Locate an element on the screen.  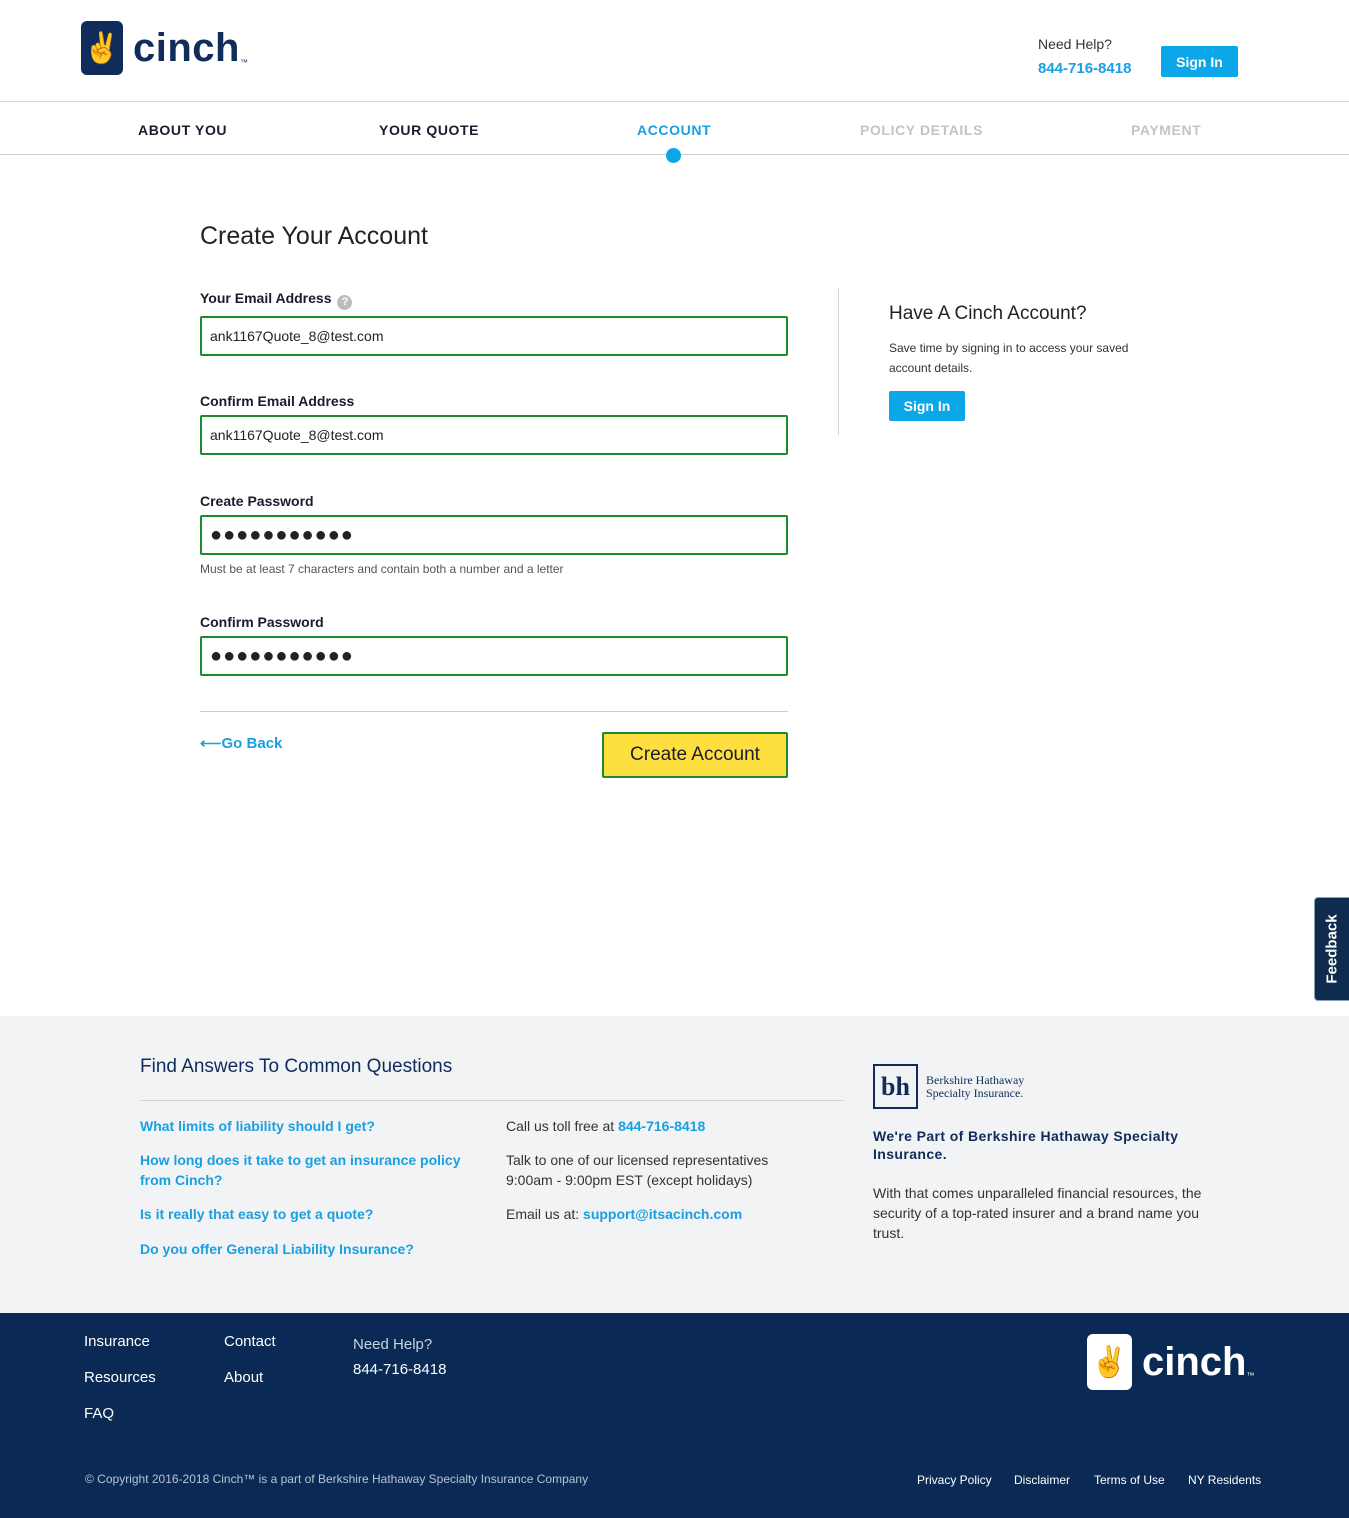
bh-name-line1: Berkshire Hathaway is located at coordinates (975, 1079).